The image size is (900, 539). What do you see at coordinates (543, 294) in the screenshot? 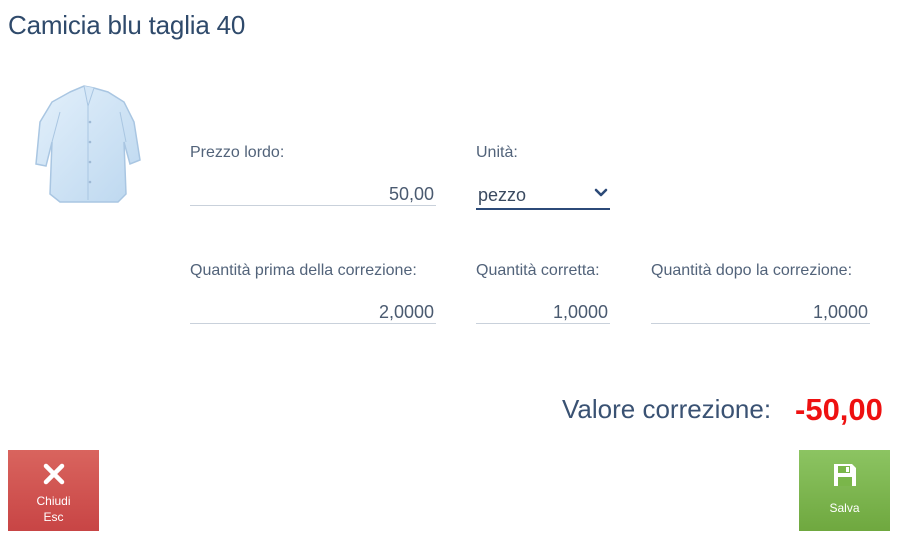
I see `qty-corrected-field: Quantità corretta: 1,0000` at bounding box center [543, 294].